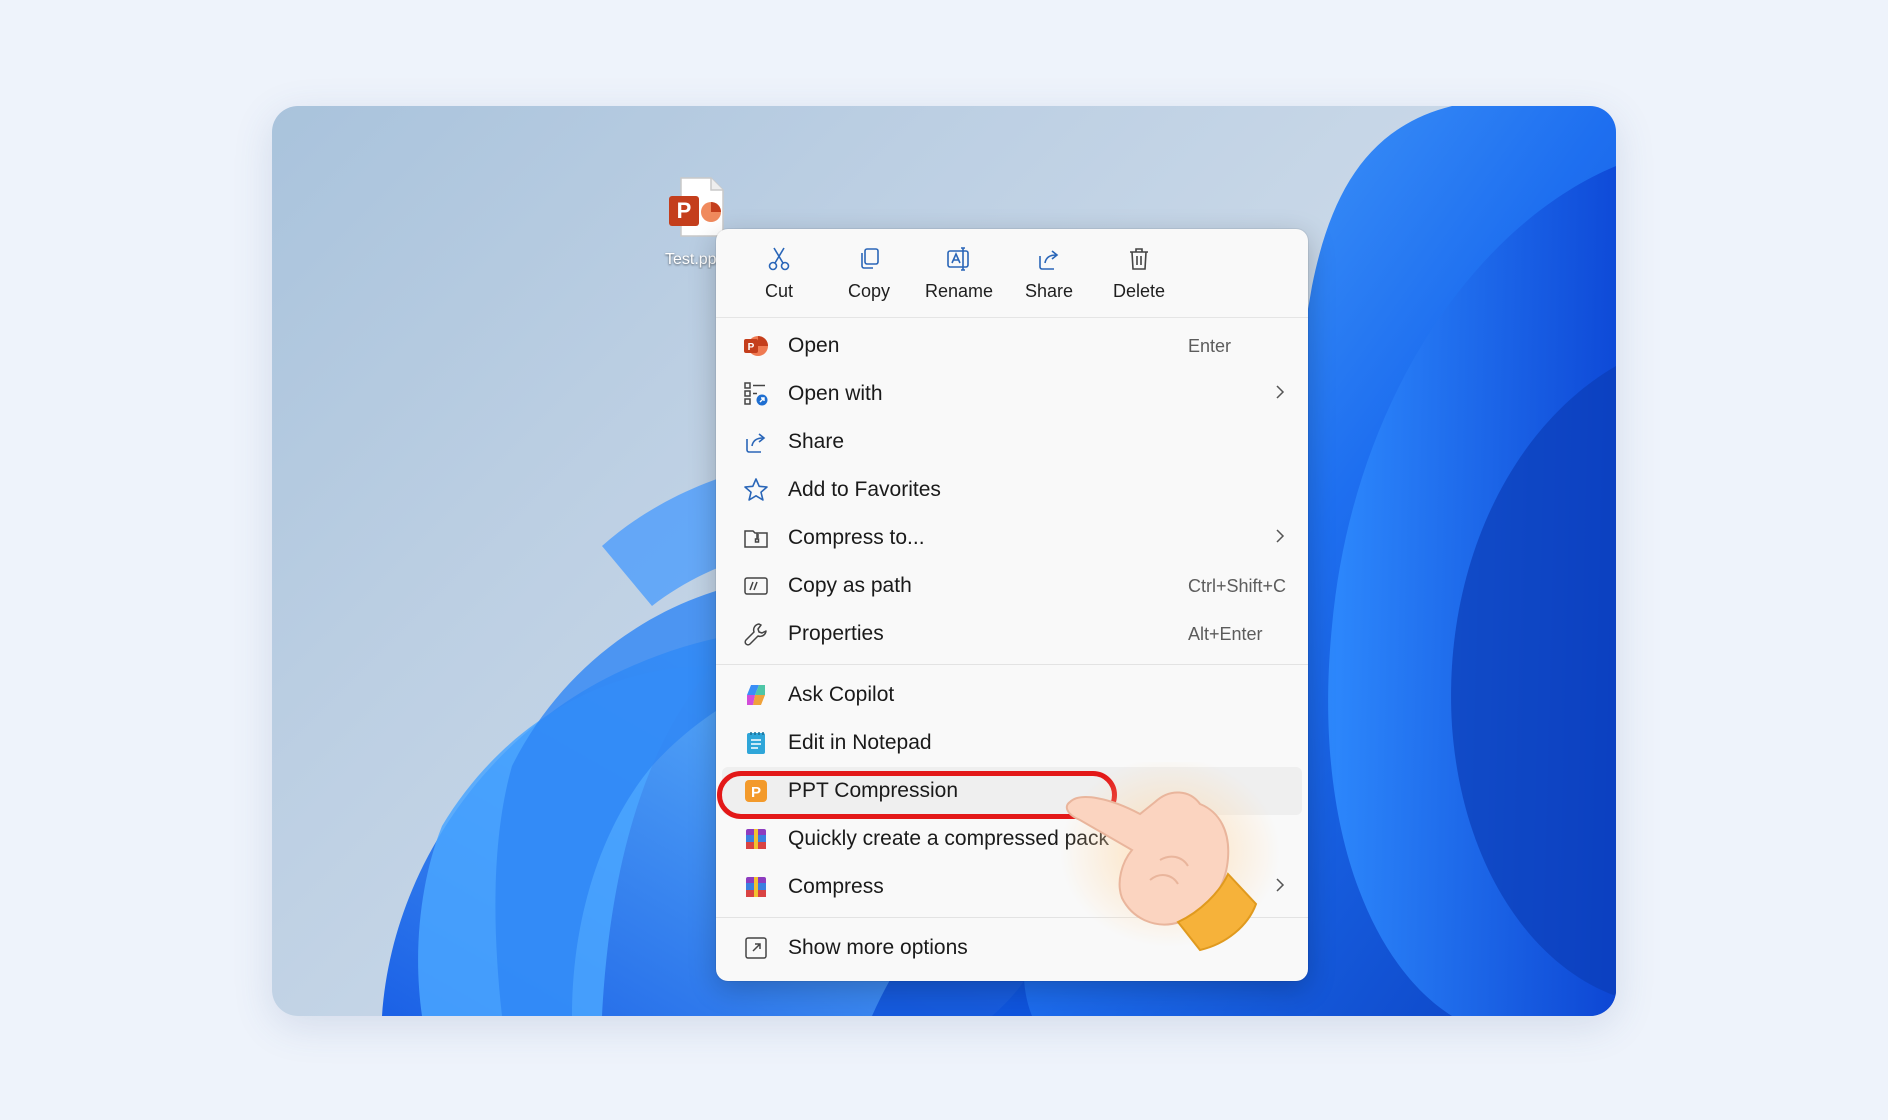  Describe the element at coordinates (836, 886) in the screenshot. I see `menu-item-label: Compress` at that location.